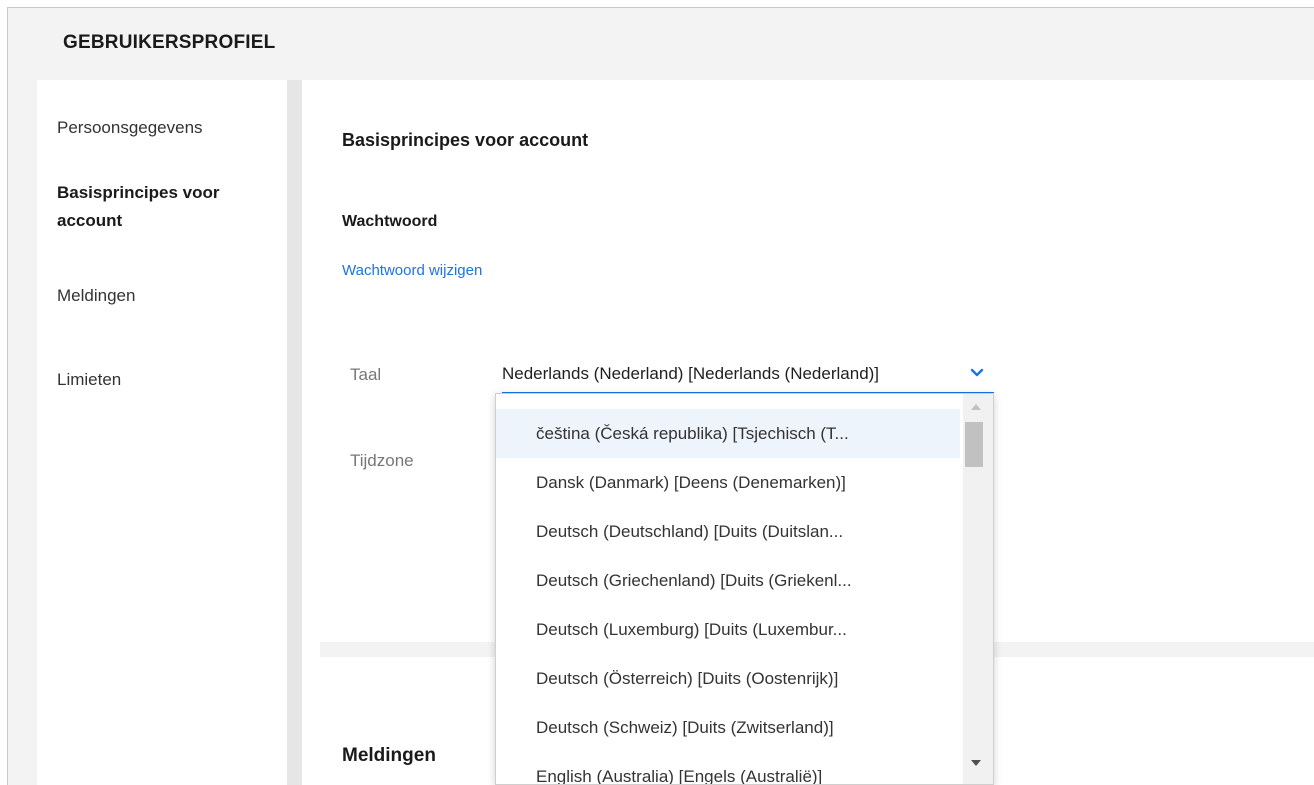 This screenshot has width=1314, height=785. What do you see at coordinates (294, 432) in the screenshot?
I see `sidebar-divider` at bounding box center [294, 432].